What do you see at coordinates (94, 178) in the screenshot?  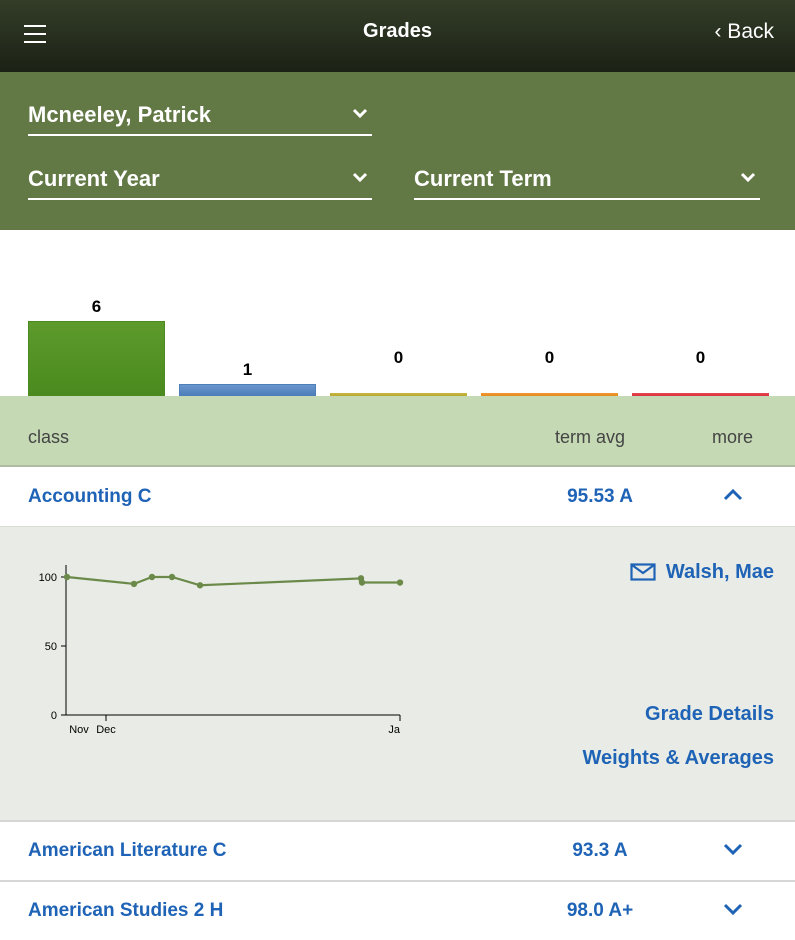 I see `year-select-value: Current Year` at bounding box center [94, 178].